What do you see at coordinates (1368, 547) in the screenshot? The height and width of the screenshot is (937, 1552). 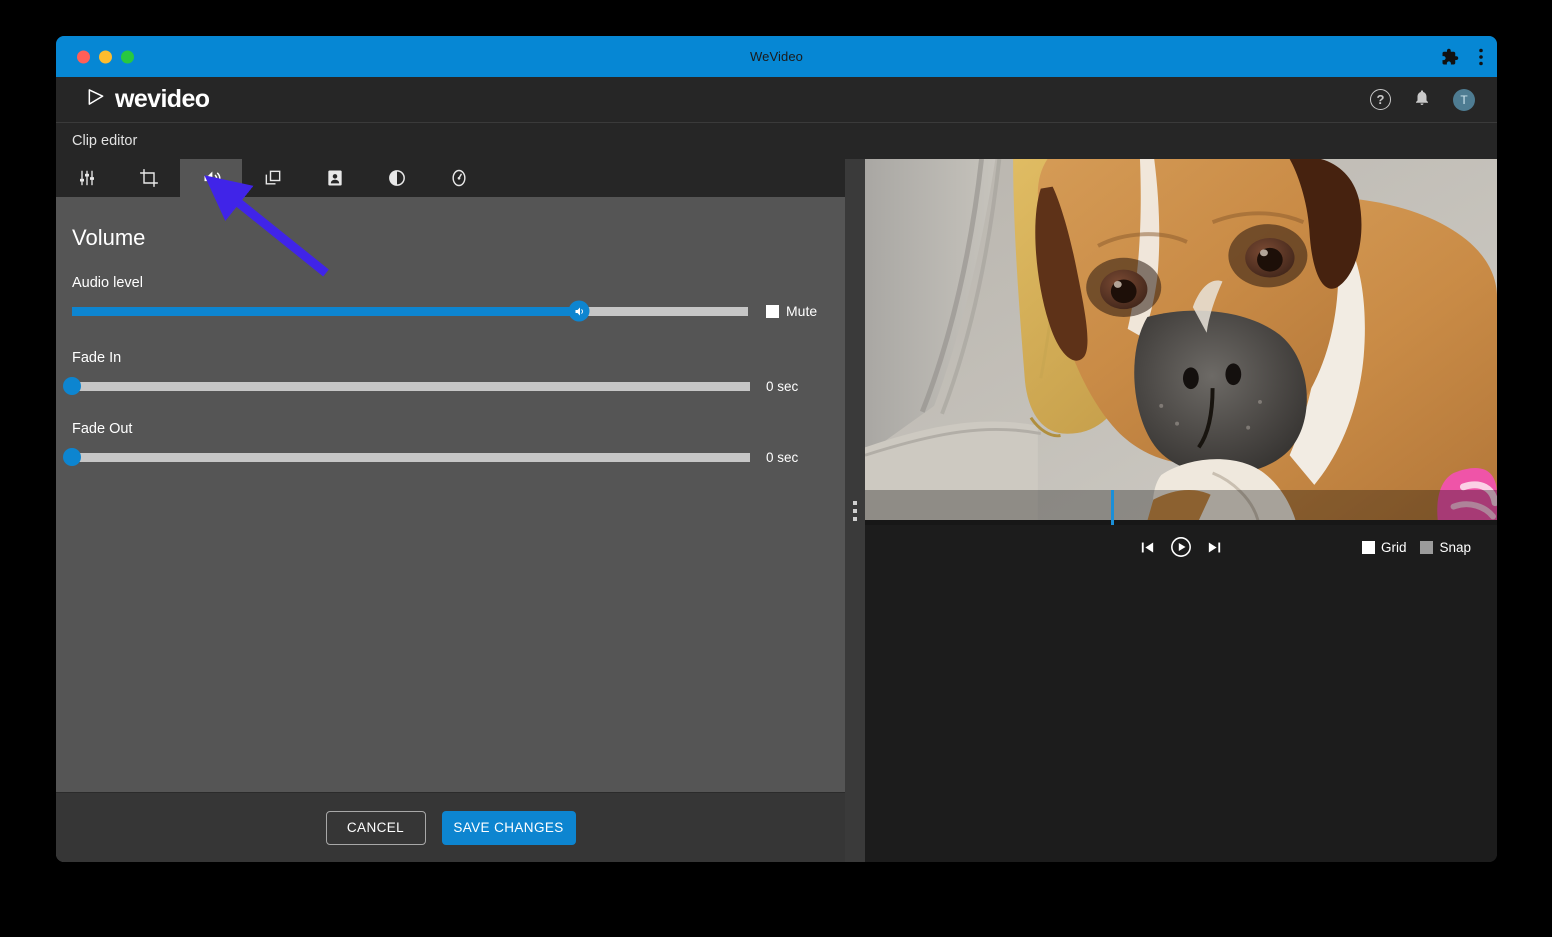 I see `grid-checkbox` at bounding box center [1368, 547].